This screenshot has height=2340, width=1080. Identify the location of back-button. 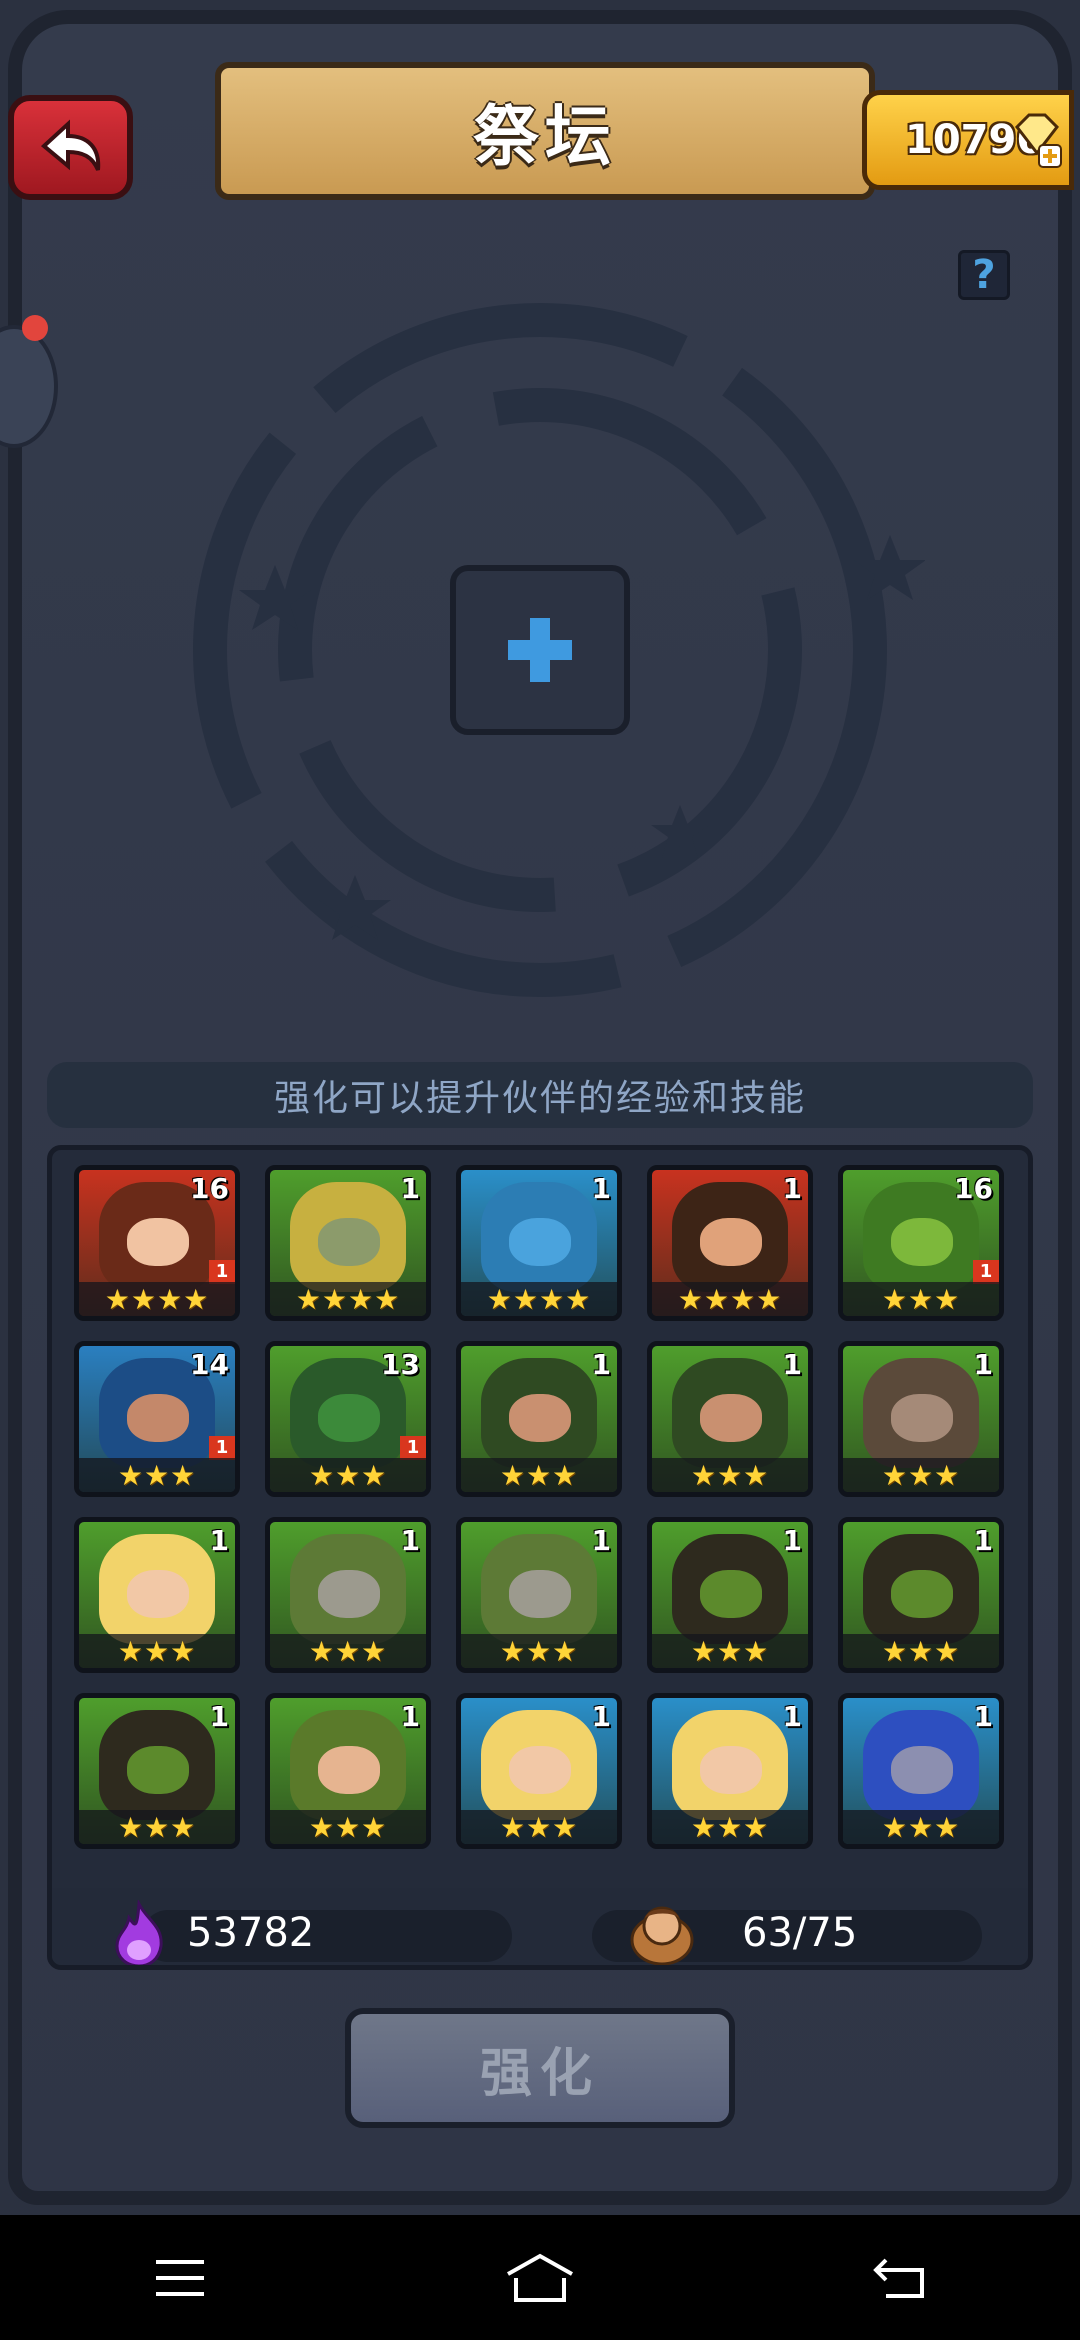
(70, 147).